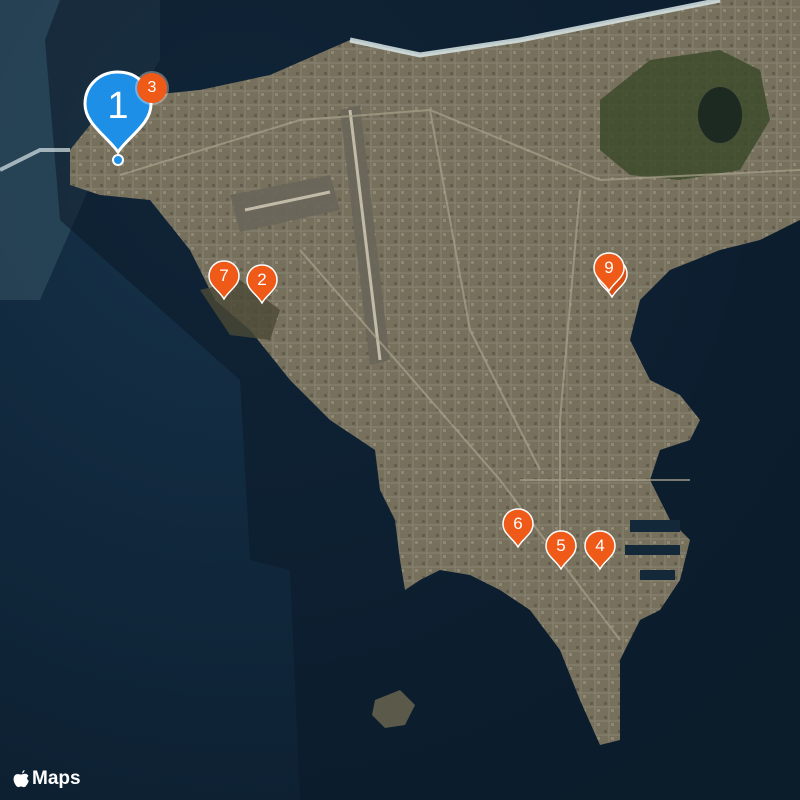  What do you see at coordinates (720, 115) in the screenshot?
I see `lake` at bounding box center [720, 115].